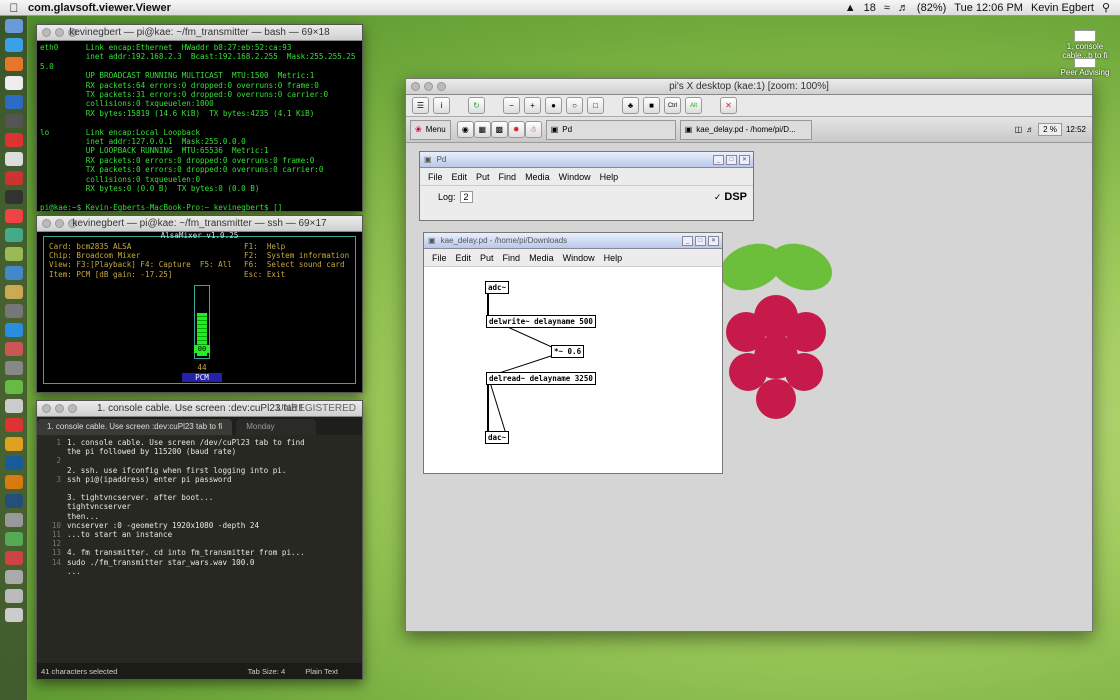 This screenshot has height=700, width=1120. What do you see at coordinates (476, 105) in the screenshot?
I see `refresh-icon: ↻` at bounding box center [476, 105].